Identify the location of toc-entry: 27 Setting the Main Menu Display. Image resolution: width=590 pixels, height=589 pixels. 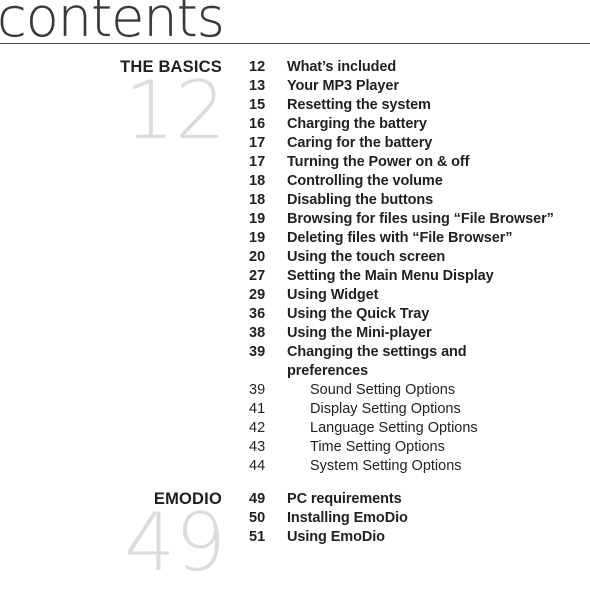
(419, 276).